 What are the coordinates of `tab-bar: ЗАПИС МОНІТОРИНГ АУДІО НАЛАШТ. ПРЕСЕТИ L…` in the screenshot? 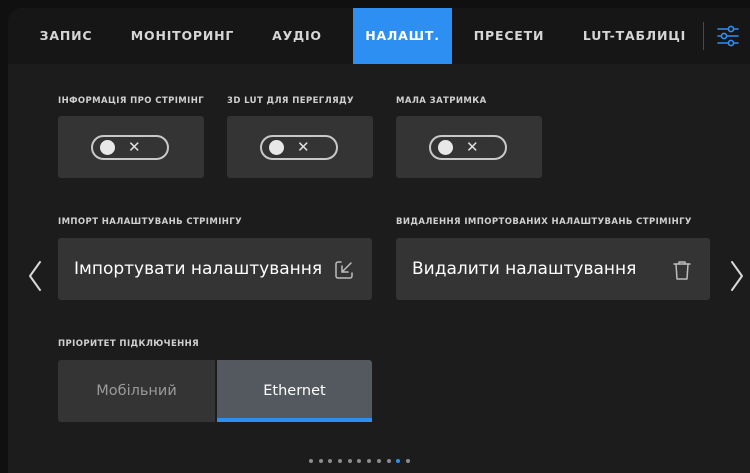 It's located at (379, 36).